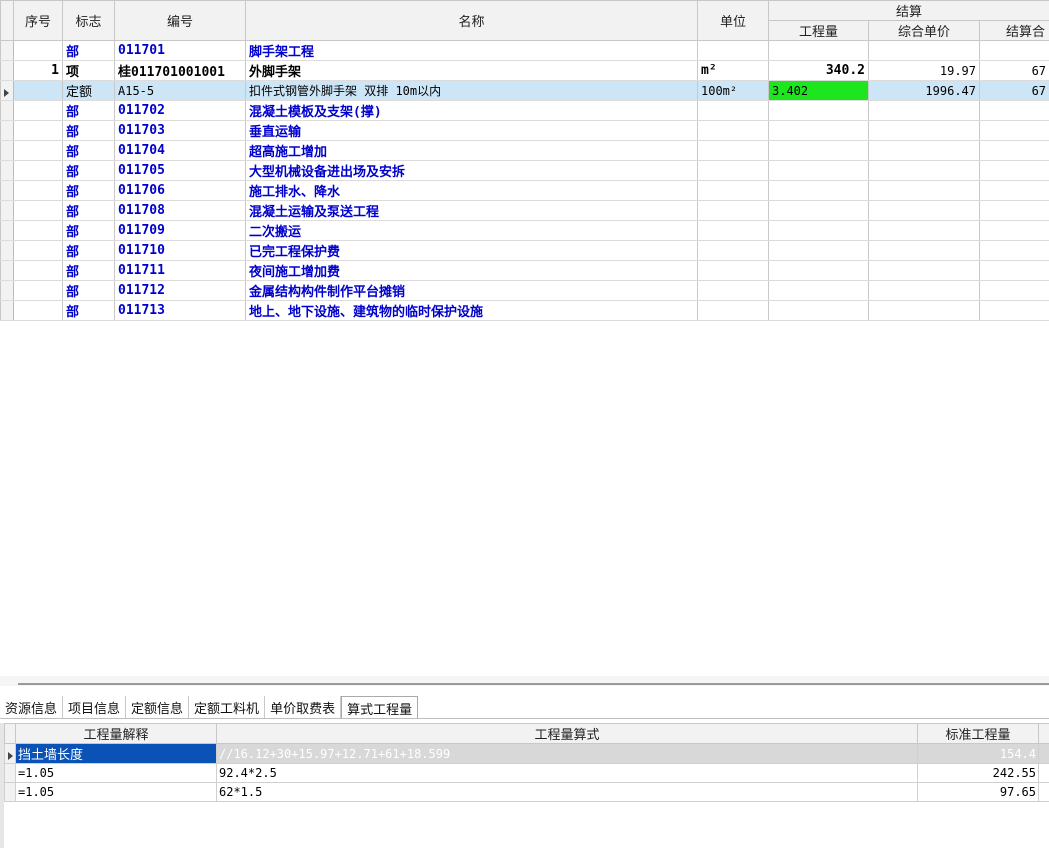  Describe the element at coordinates (180, 130) in the screenshot. I see `code-cell: 011703` at that location.